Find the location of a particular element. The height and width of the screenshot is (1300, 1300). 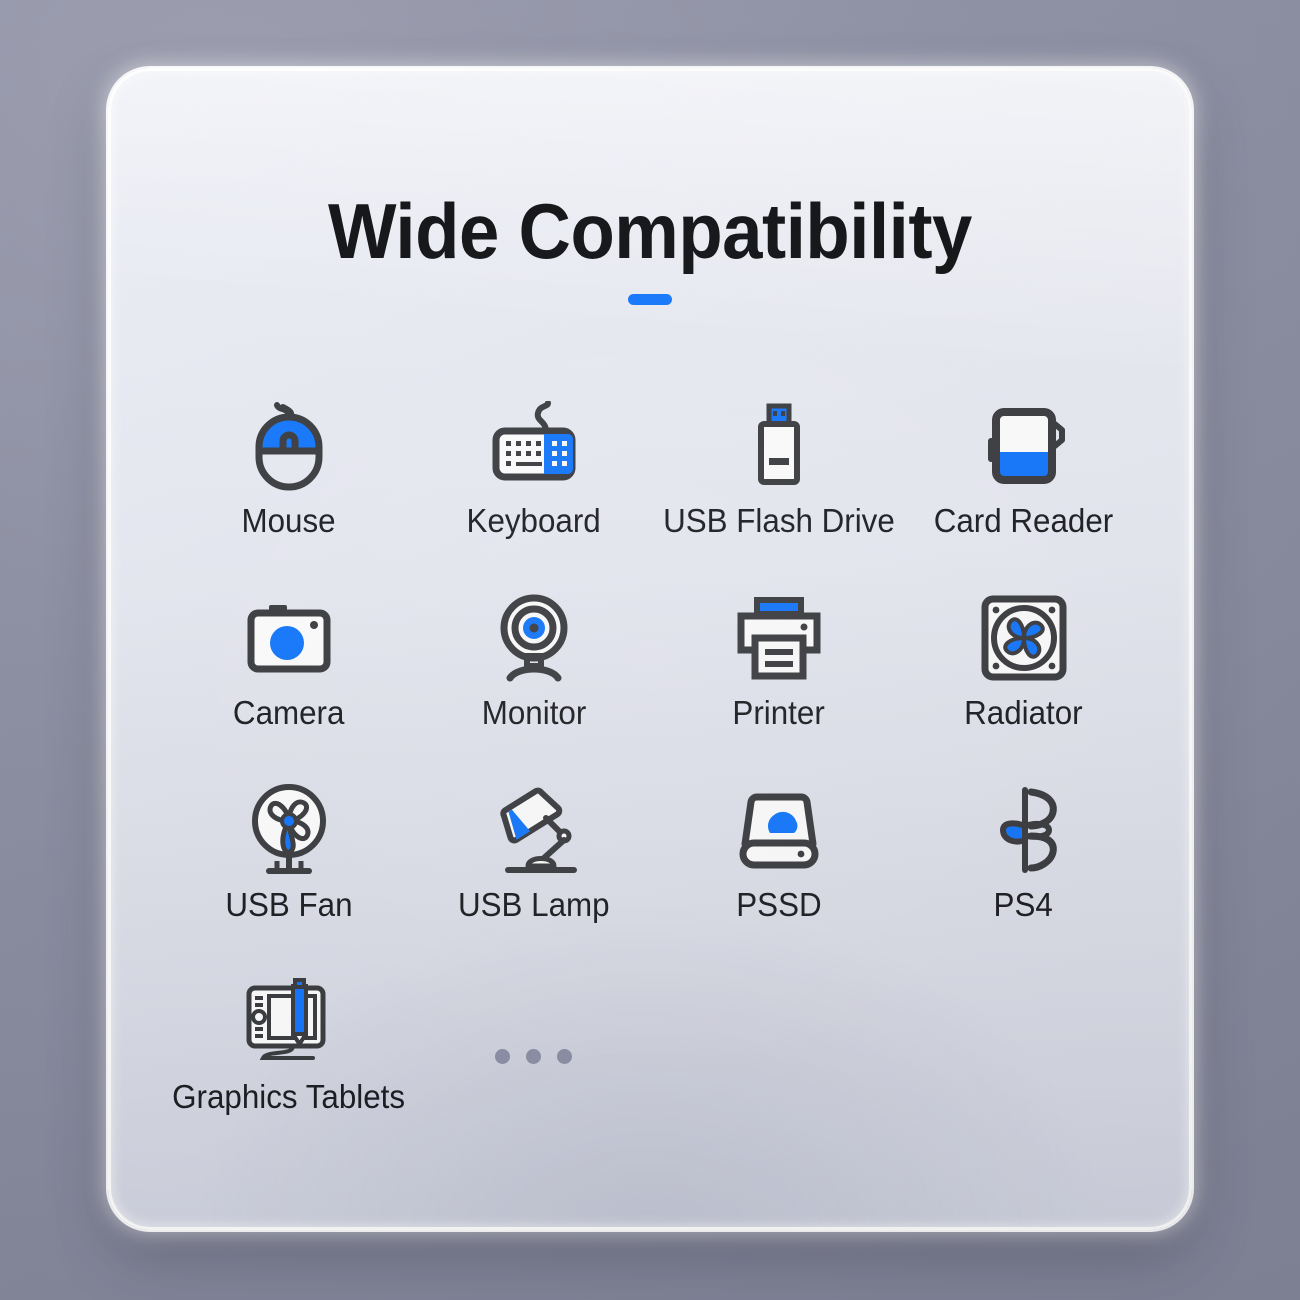

portable-ssd-icon is located at coordinates (779, 830).